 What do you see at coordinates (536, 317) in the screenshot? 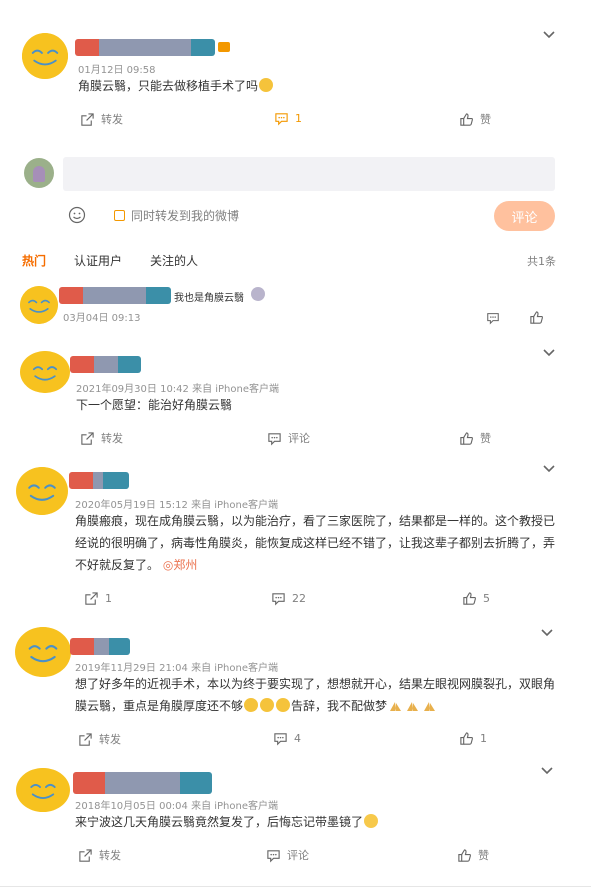
I see `reply-like-icon` at bounding box center [536, 317].